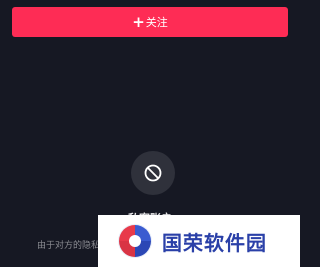 Image resolution: width=320 pixels, height=267 pixels. I want to click on watermark-text: 国荣软件园, so click(214, 242).